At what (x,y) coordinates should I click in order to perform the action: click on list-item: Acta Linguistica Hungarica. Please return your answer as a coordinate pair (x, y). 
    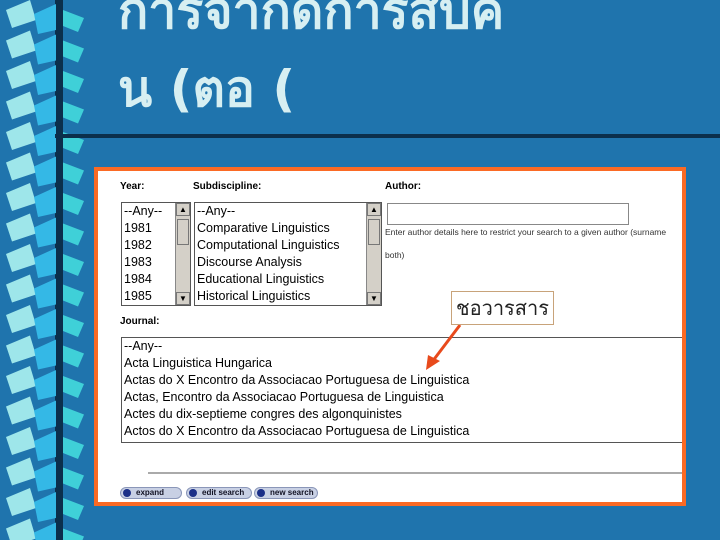
    Looking at the image, I should click on (402, 363).